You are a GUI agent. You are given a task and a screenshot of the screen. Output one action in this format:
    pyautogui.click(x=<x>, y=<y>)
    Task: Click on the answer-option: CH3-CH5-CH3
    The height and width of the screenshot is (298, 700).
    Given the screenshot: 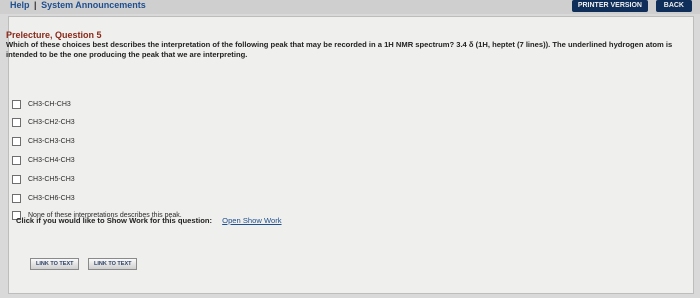 What is the action you would take?
    pyautogui.click(x=43, y=179)
    